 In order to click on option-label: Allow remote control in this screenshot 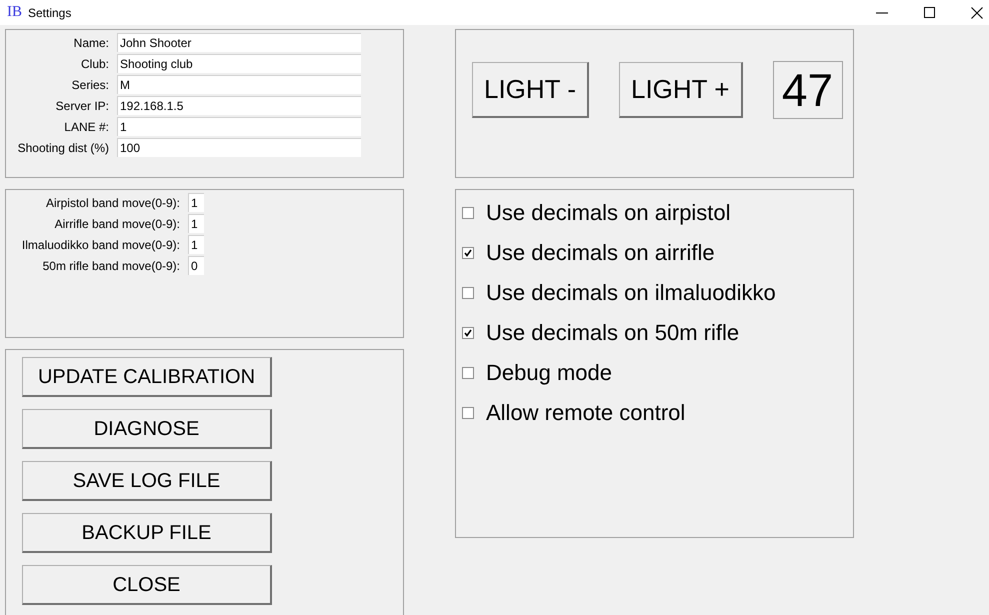, I will do `click(586, 413)`.